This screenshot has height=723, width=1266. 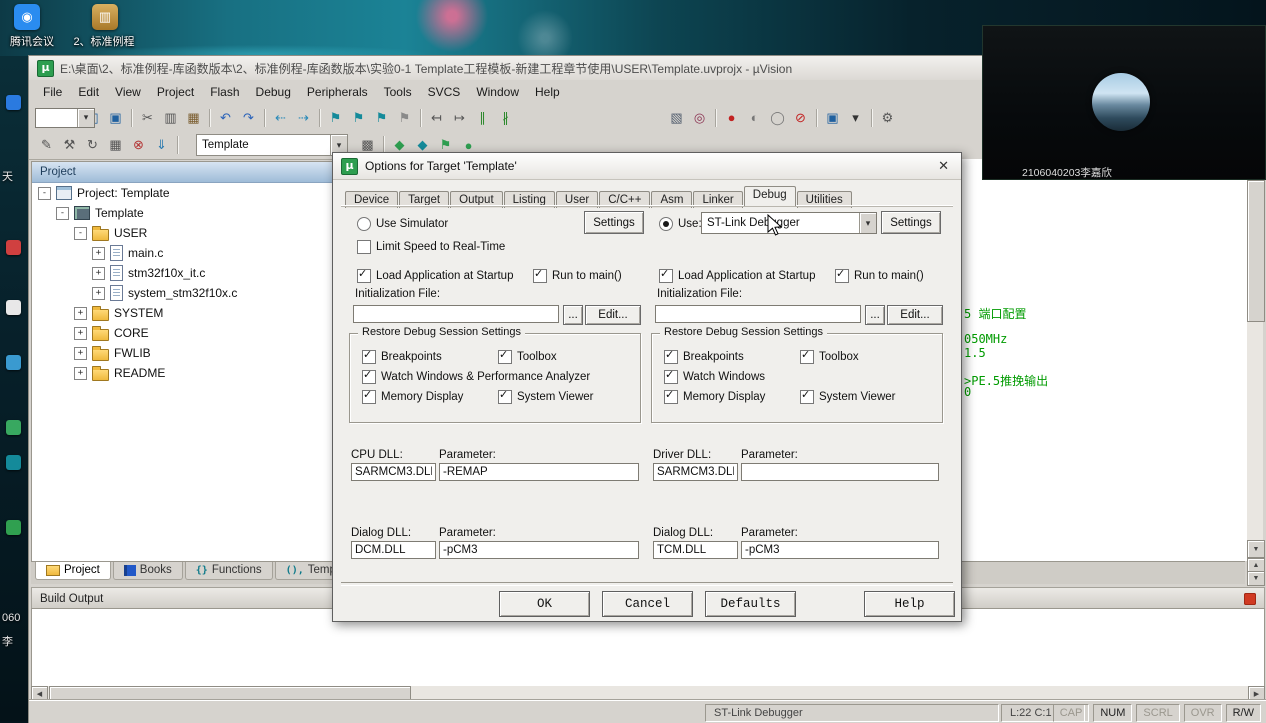 I want to click on menu-peripherals: Peripherals, so click(x=337, y=92).